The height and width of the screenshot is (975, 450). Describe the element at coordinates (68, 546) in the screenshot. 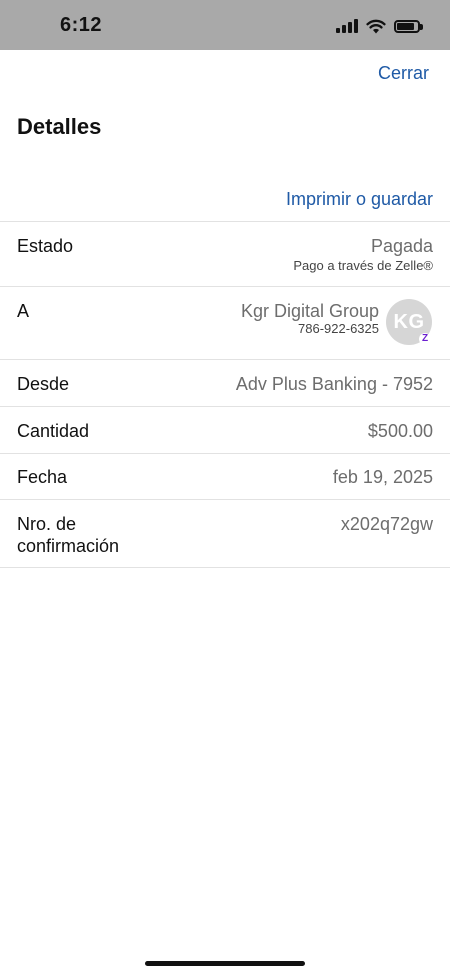

I see `confirmation-label-line2: confirmación` at that location.